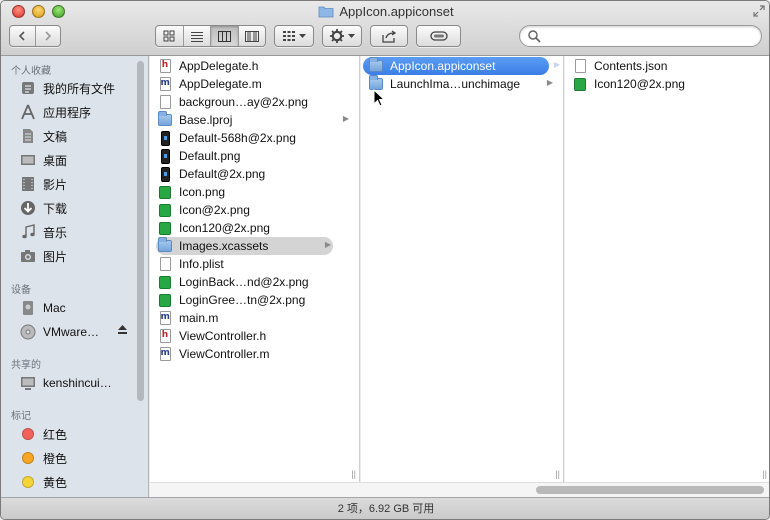 This screenshot has height=520, width=770. Describe the element at coordinates (650, 490) in the screenshot. I see `horizontal-scrollbar-thumb` at that location.